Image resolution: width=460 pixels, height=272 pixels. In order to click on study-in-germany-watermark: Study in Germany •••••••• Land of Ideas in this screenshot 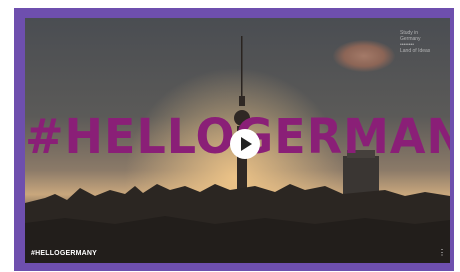, I will do `click(422, 42)`.